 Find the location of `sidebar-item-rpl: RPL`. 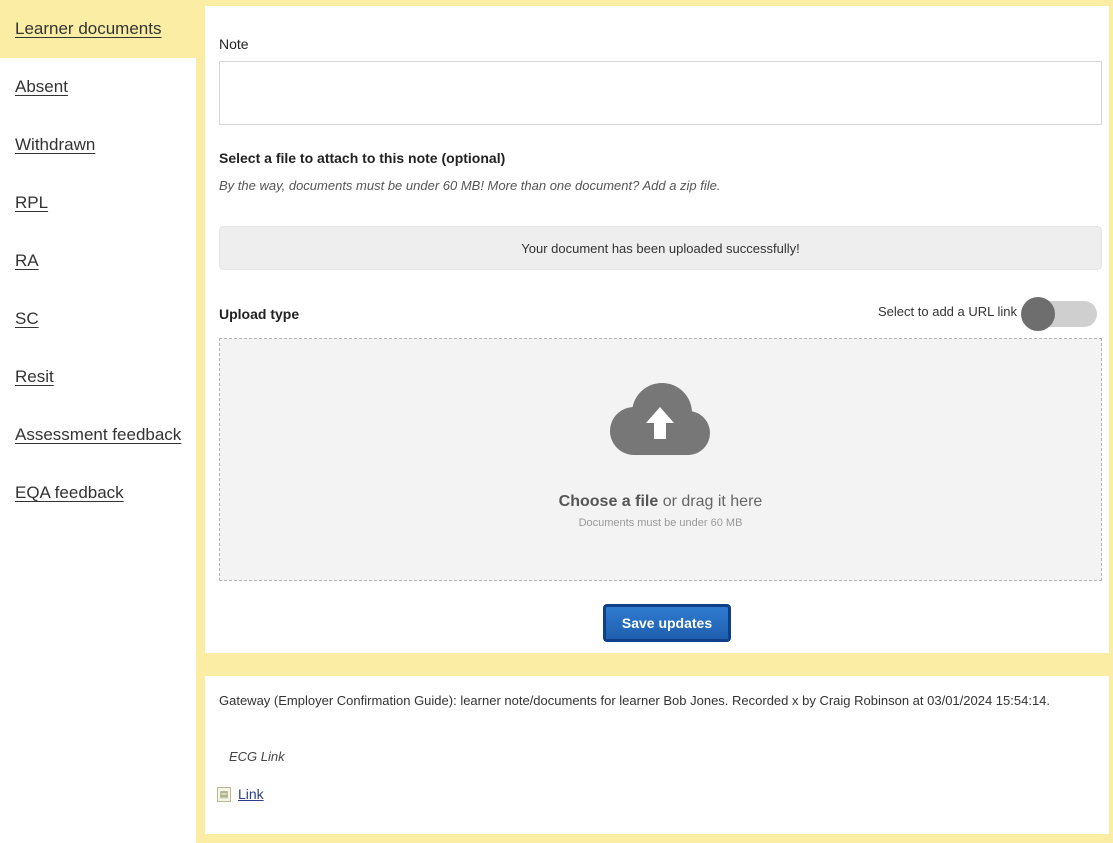

sidebar-item-rpl: RPL is located at coordinates (98, 203).